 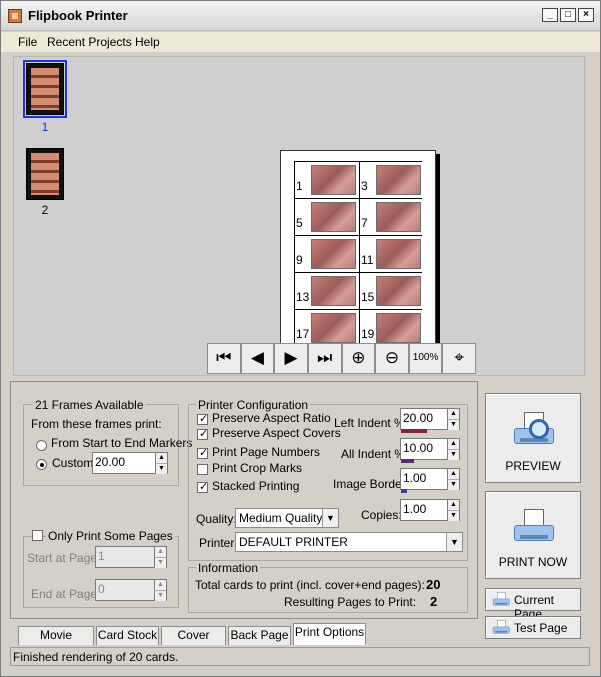 What do you see at coordinates (131, 557) in the screenshot?
I see `start-page-input: 1 ▲ ▼` at bounding box center [131, 557].